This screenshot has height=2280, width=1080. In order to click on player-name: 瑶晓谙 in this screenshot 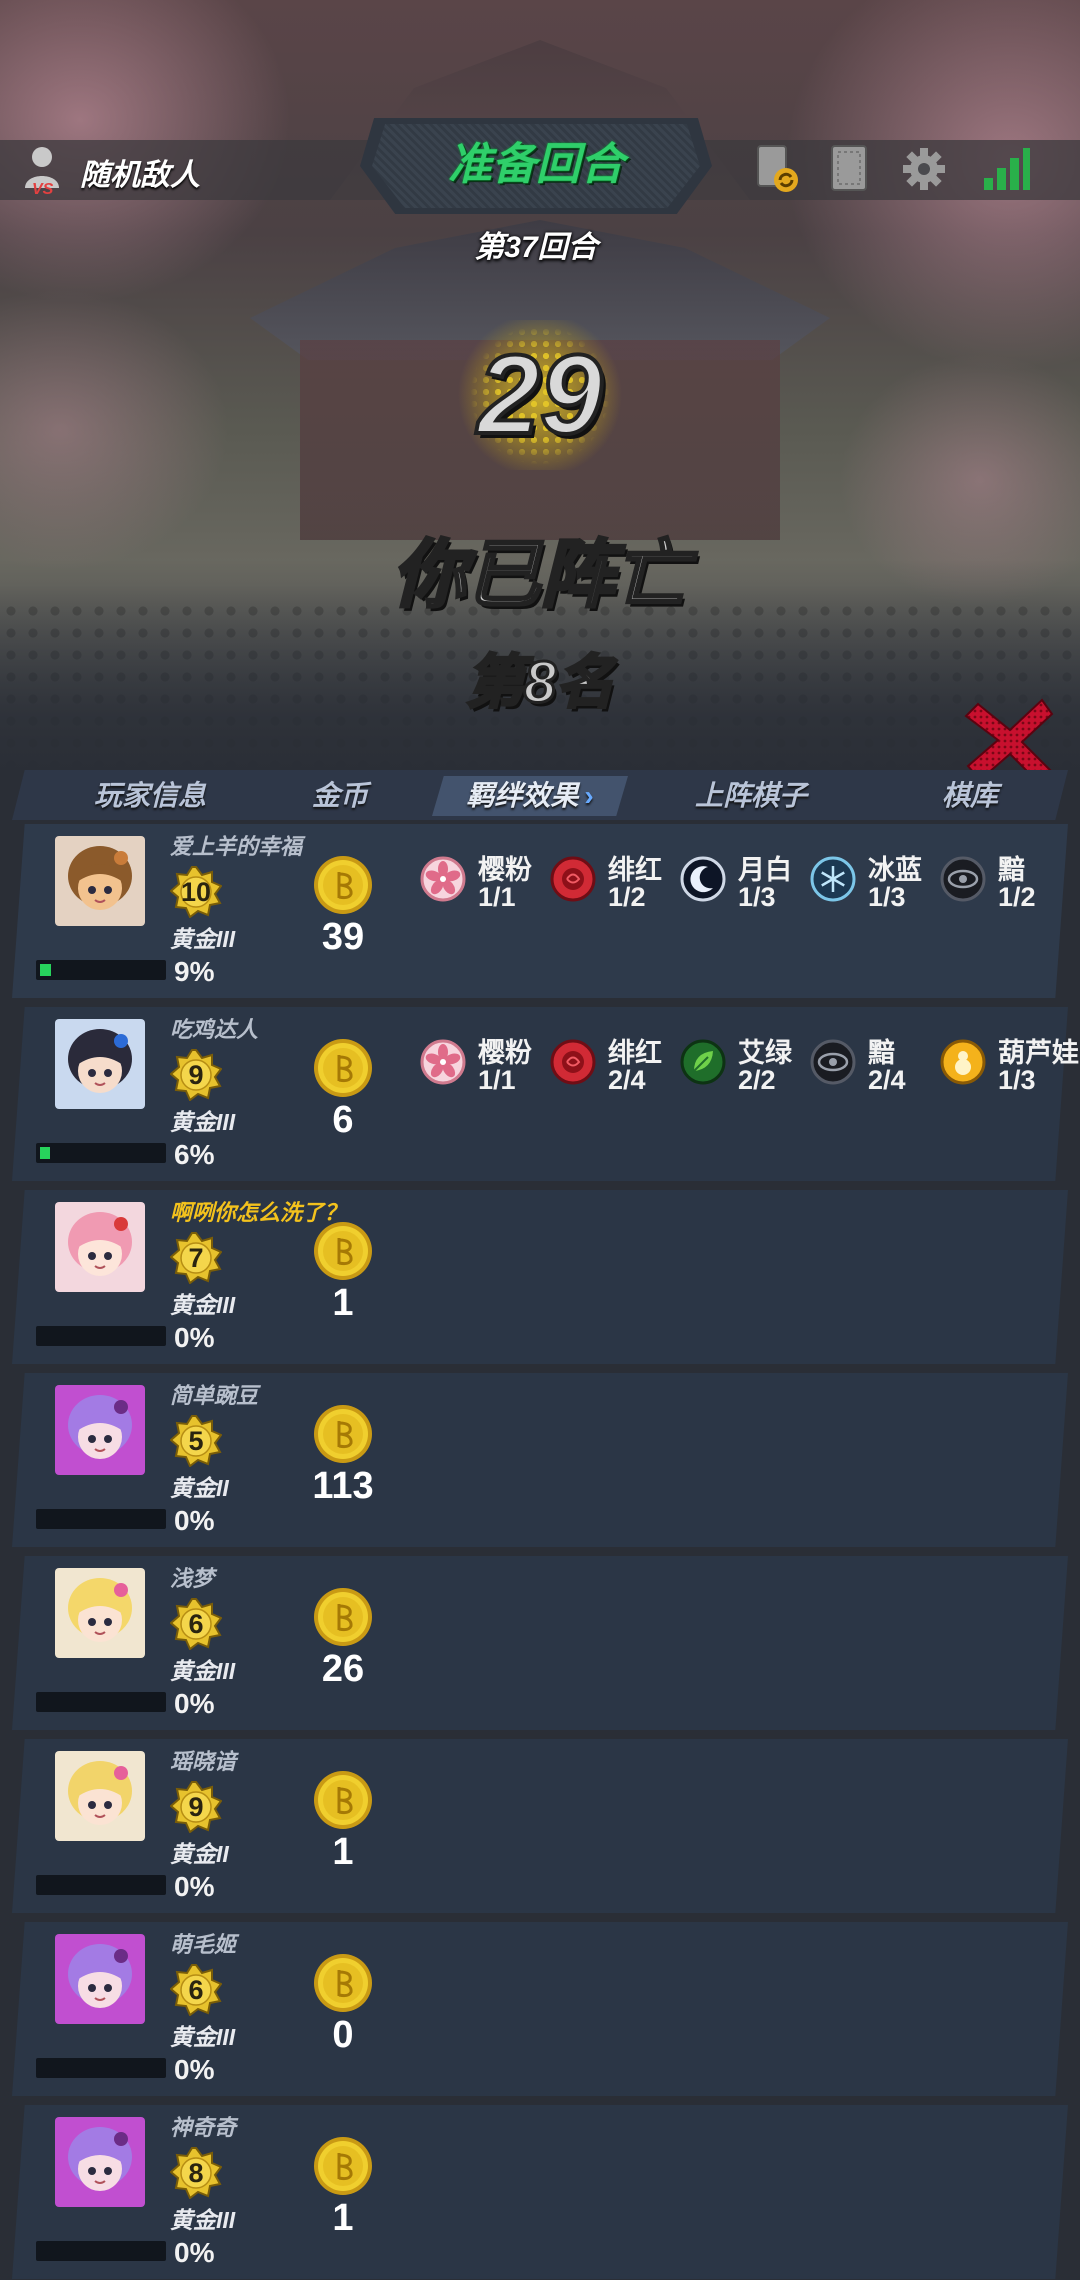, I will do `click(203, 1761)`.